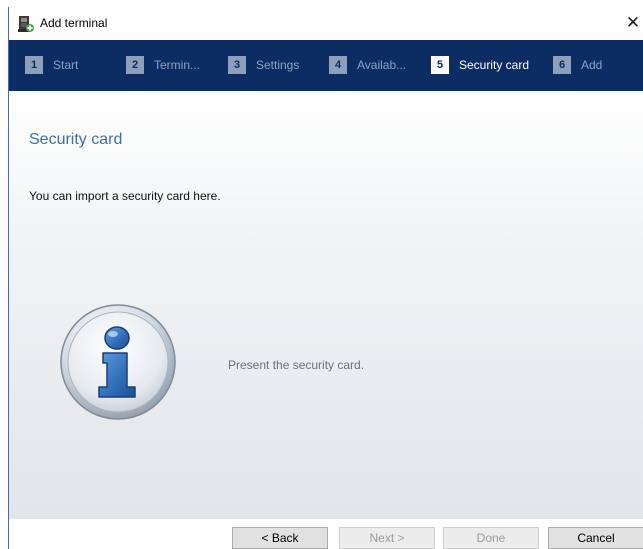 The width and height of the screenshot is (643, 549). I want to click on step-security-card: 5 Security card, so click(480, 65).